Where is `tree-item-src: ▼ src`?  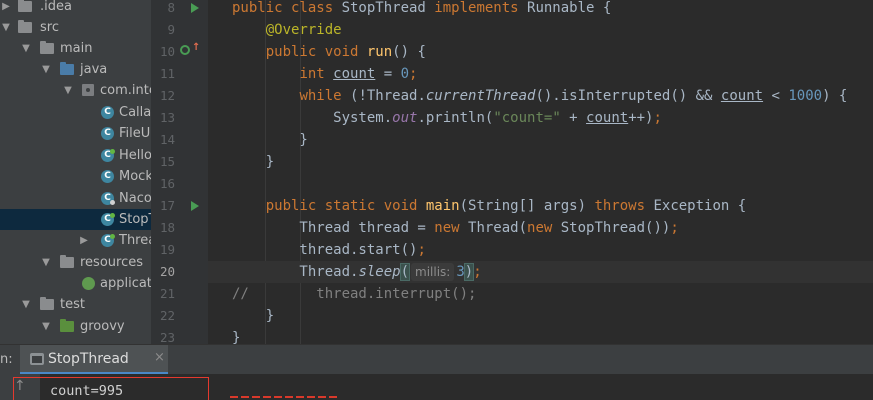 tree-item-src: ▼ src is located at coordinates (75, 27).